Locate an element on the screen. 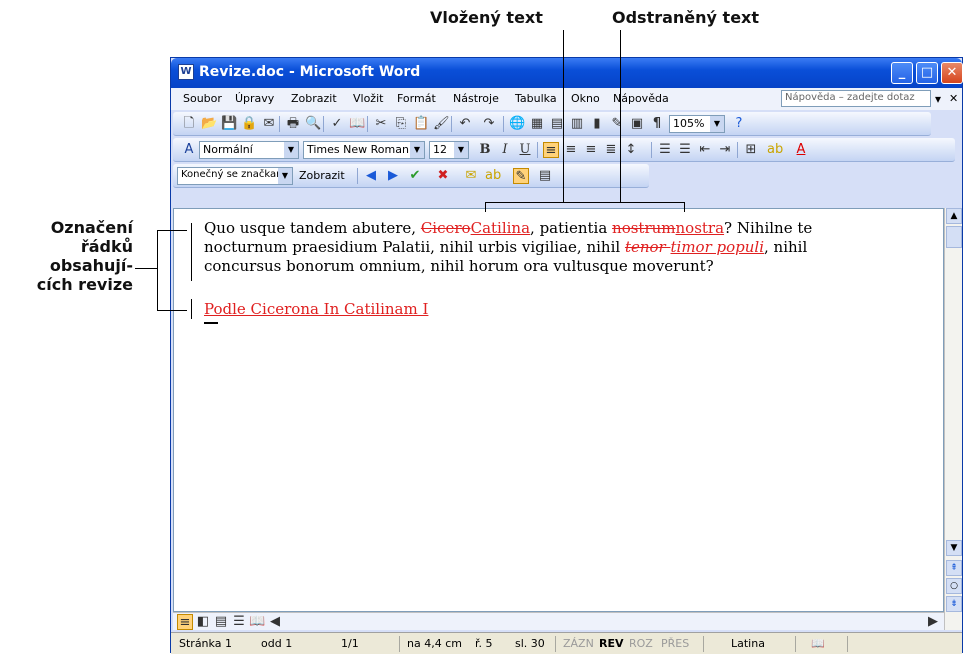 Image resolution: width=963 pixels, height=654 pixels. help-icon: ? is located at coordinates (739, 124).